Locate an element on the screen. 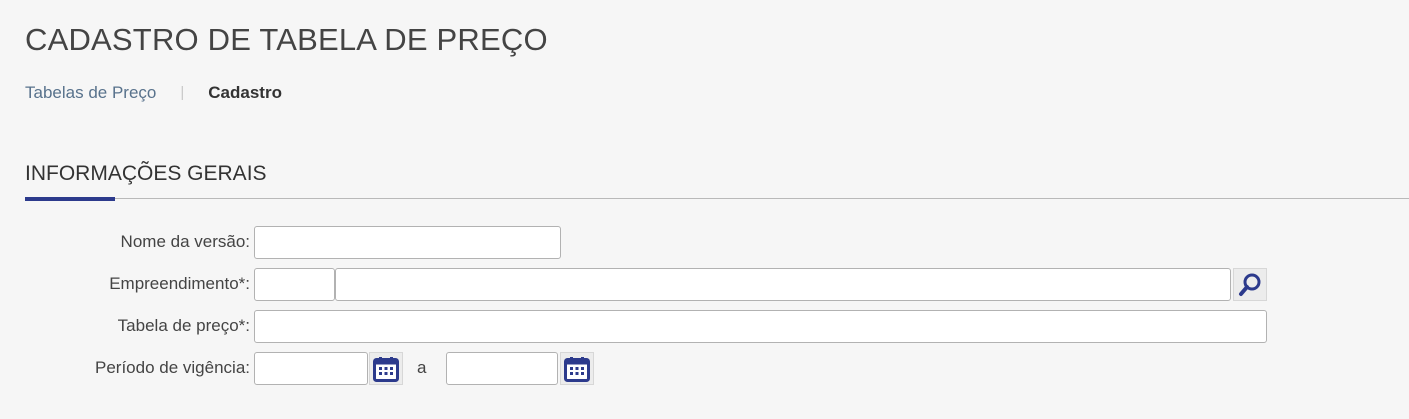  periodo-range-separator: a is located at coordinates (422, 367).